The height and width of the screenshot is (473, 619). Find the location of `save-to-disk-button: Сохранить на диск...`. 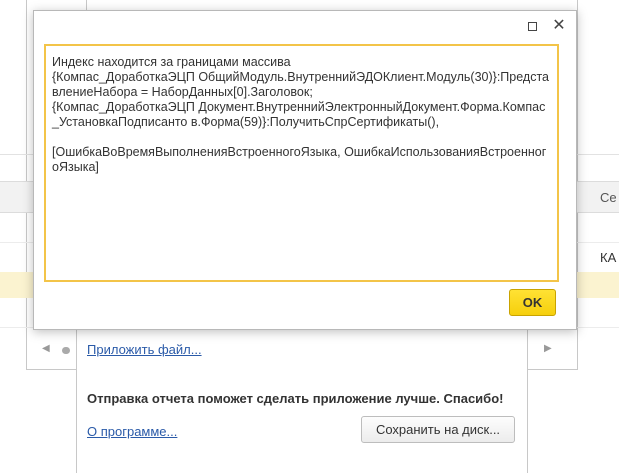

save-to-disk-button: Сохранить на диск... is located at coordinates (438, 429).